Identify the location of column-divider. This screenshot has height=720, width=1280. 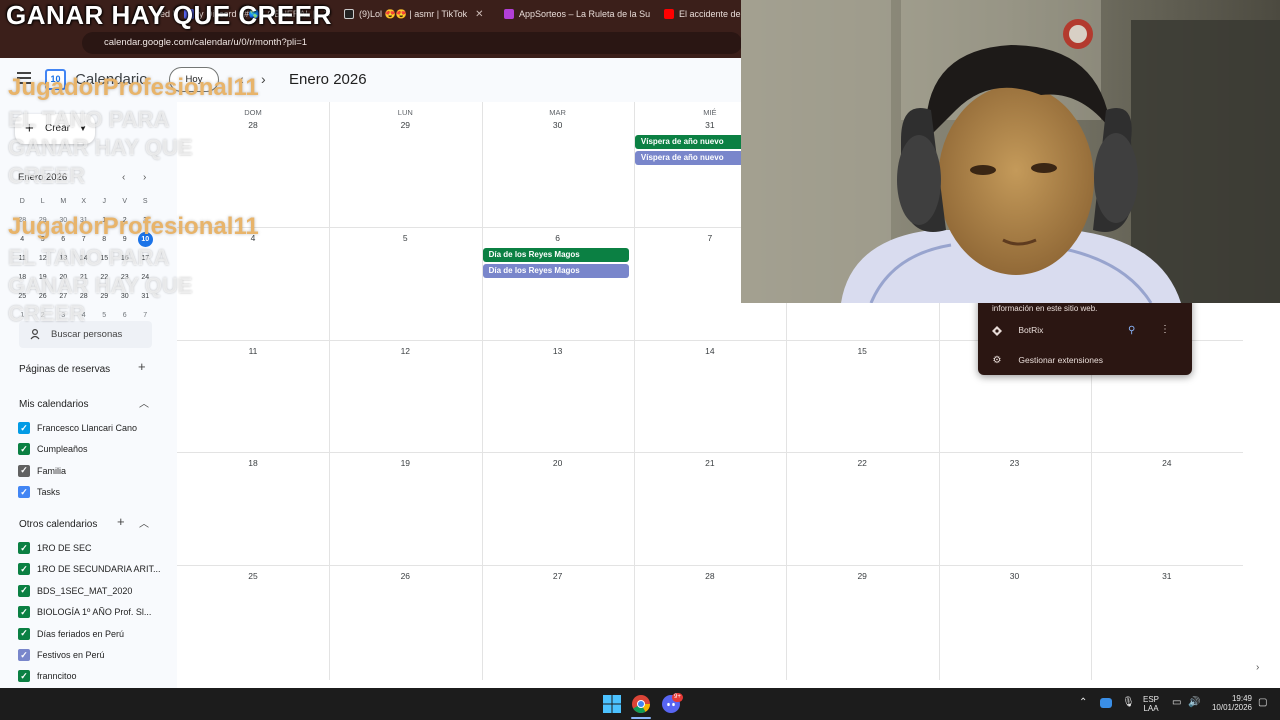
(634, 391).